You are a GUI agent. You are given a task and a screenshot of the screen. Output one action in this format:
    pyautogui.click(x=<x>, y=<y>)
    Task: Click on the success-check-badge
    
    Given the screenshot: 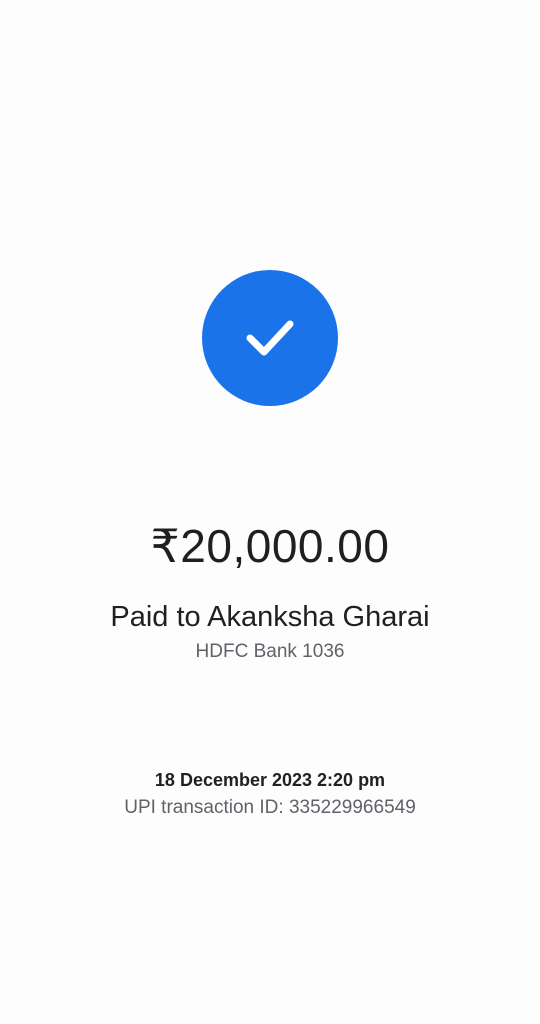 What is the action you would take?
    pyautogui.click(x=270, y=338)
    